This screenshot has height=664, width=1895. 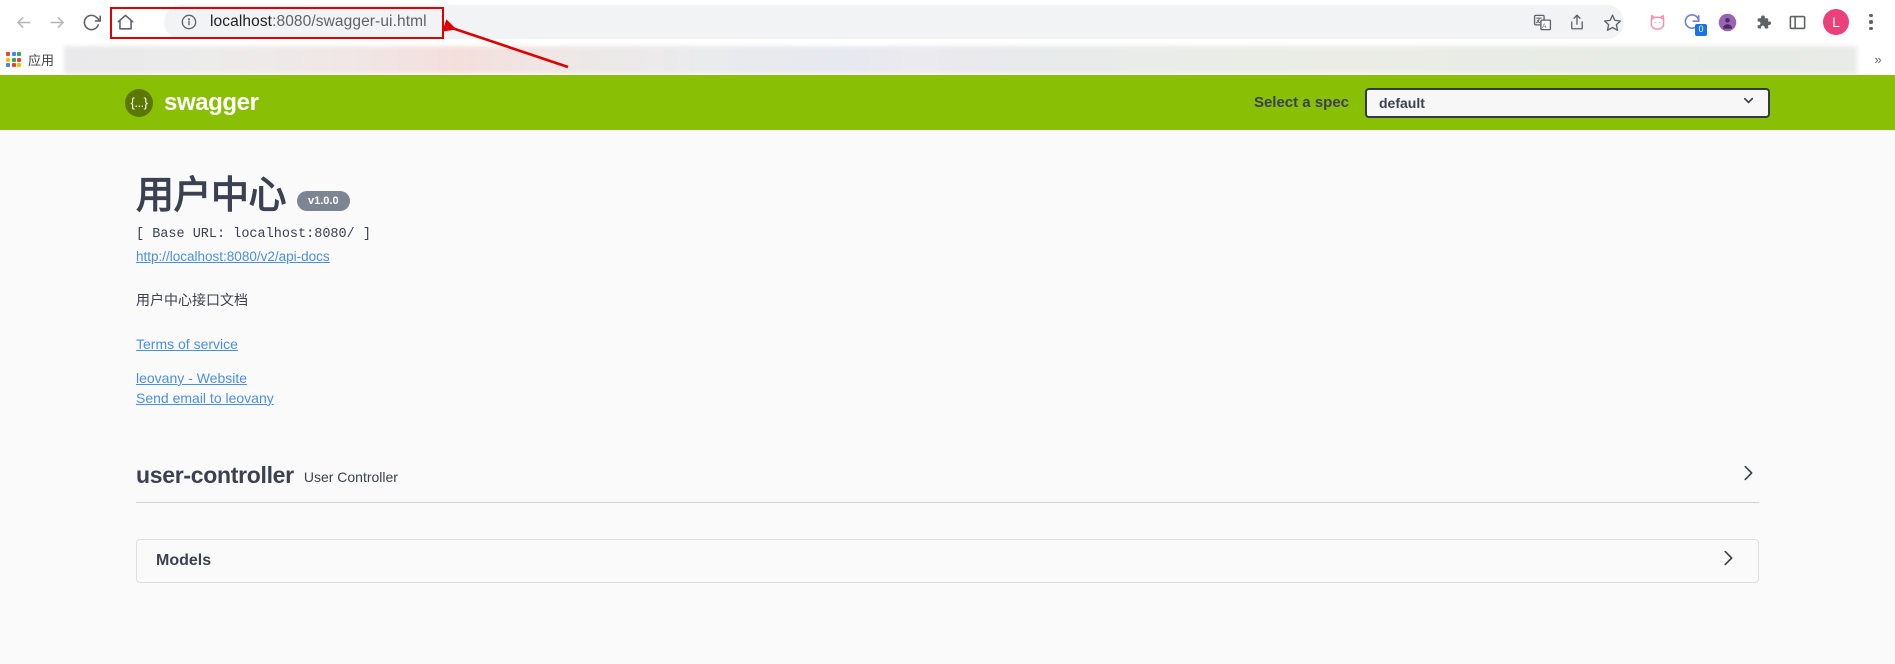 I want to click on bookmarks-bar: 应用 », so click(x=947, y=59).